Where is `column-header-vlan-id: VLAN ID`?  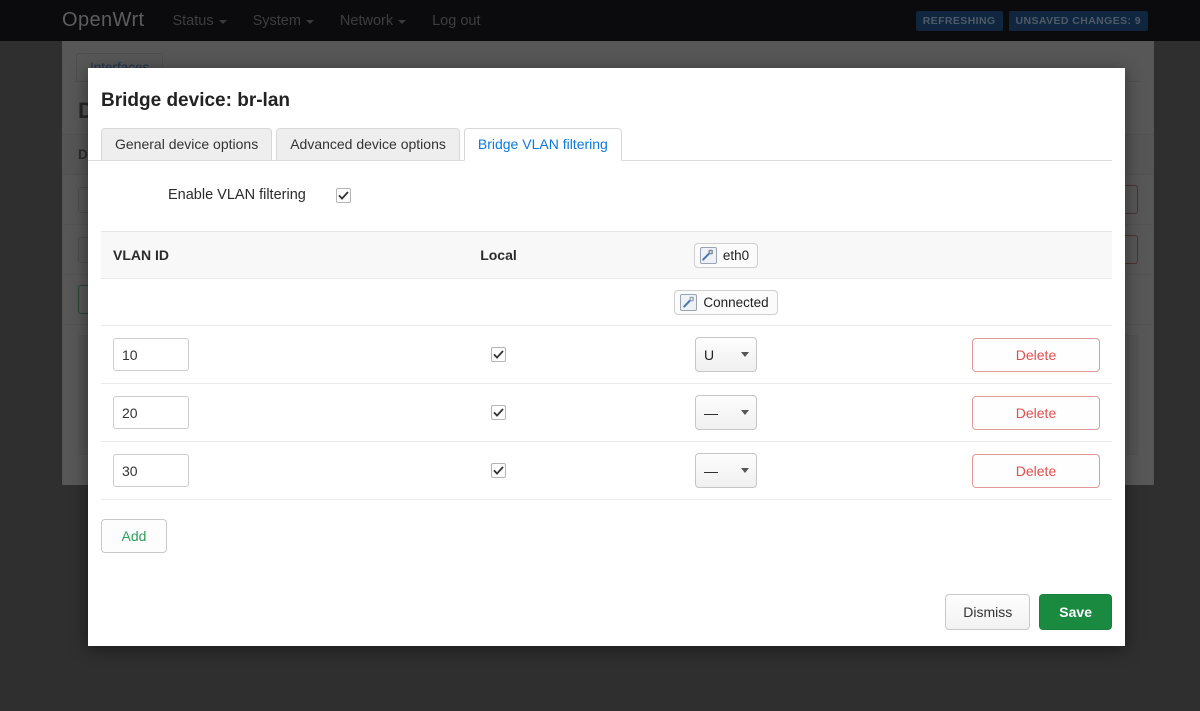
column-header-vlan-id: VLAN ID is located at coordinates (141, 255).